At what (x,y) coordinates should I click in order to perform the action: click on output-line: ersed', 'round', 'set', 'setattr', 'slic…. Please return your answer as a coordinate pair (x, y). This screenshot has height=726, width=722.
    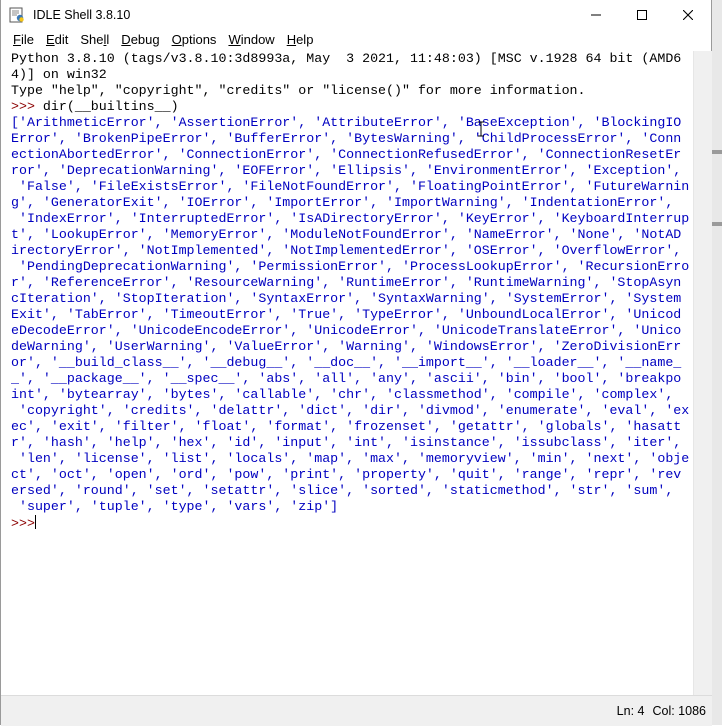
    Looking at the image, I should click on (342, 490).